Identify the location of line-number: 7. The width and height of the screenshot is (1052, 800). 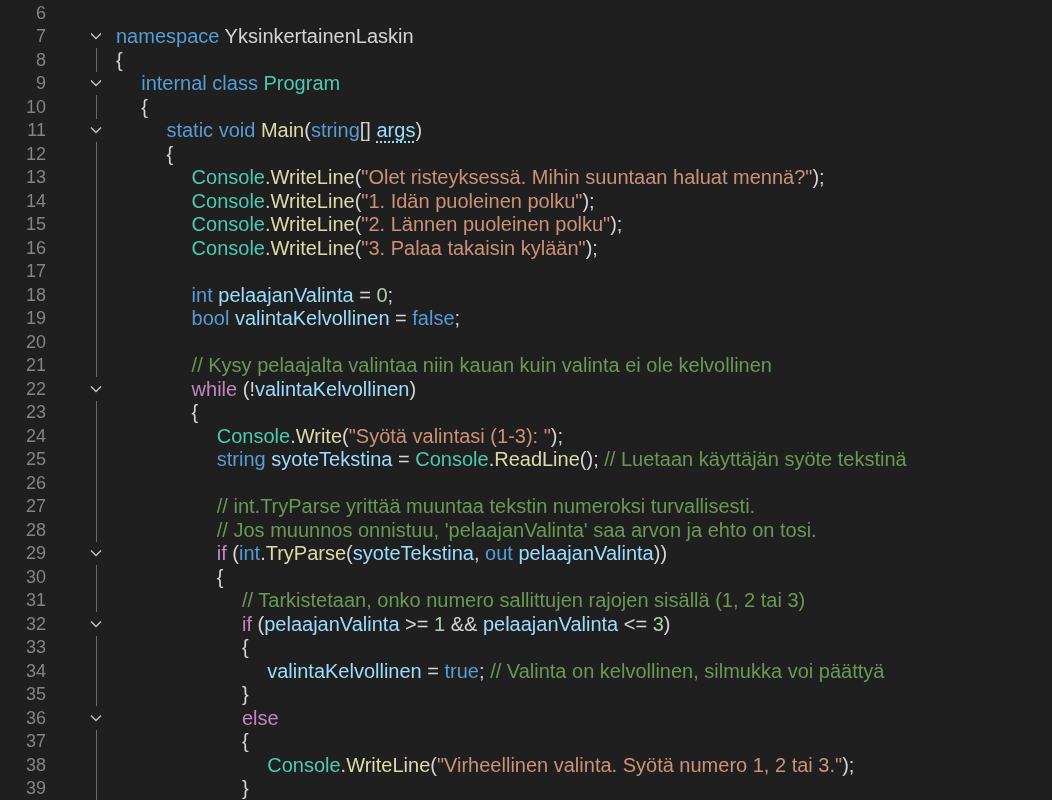
(41, 36).